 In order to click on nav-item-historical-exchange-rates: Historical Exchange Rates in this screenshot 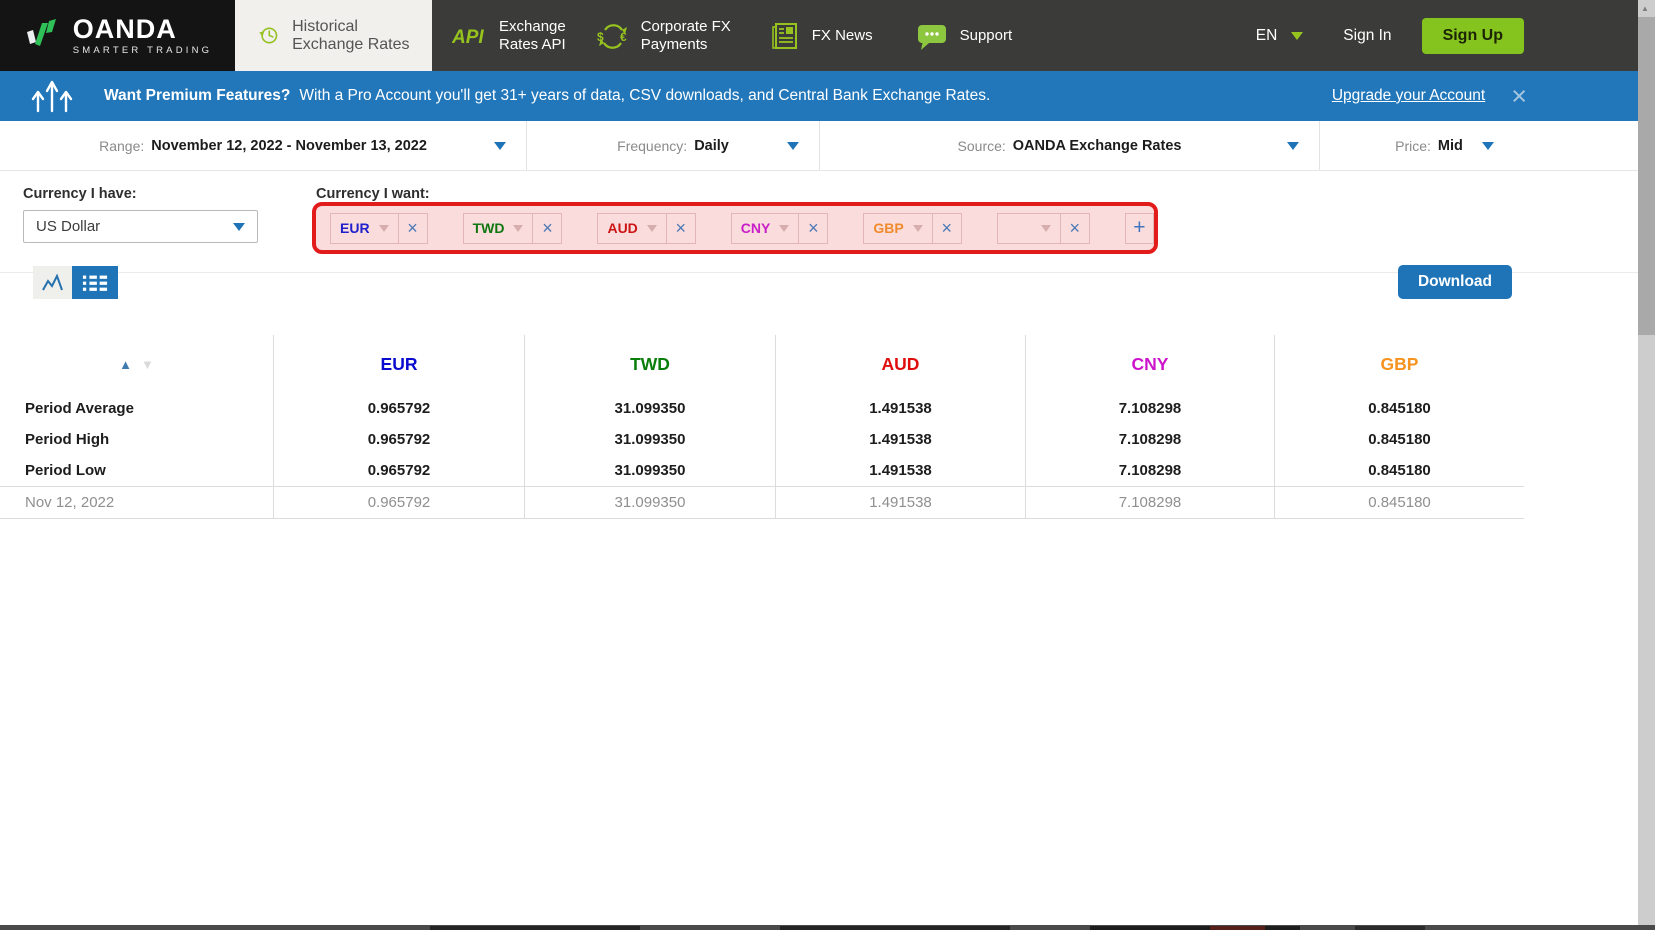, I will do `click(333, 35)`.